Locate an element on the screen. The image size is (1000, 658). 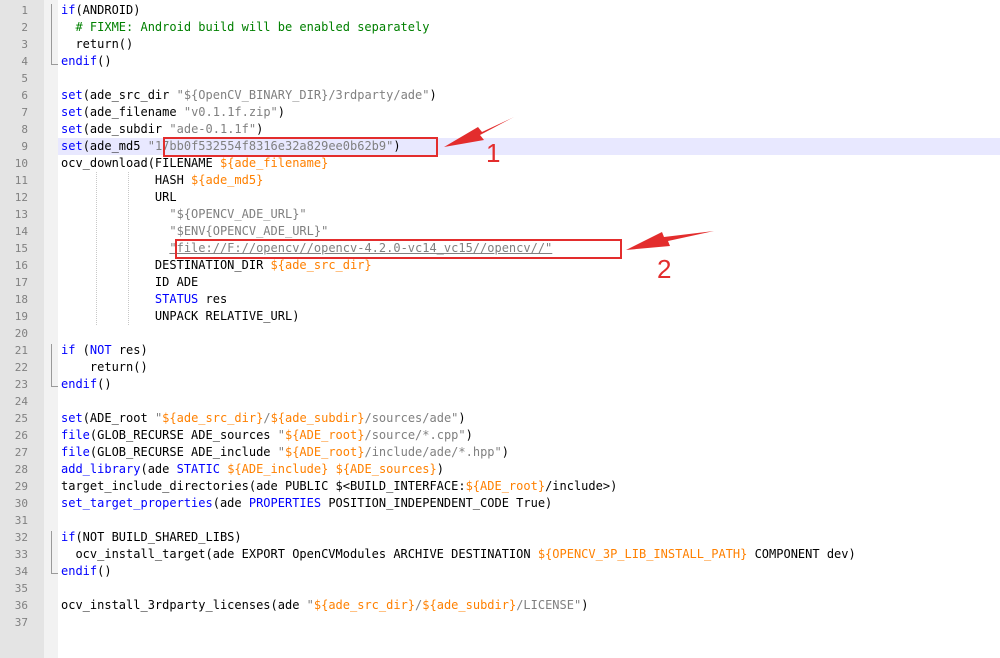
code-line: 1 if(ANDROID) is located at coordinates (500, 10).